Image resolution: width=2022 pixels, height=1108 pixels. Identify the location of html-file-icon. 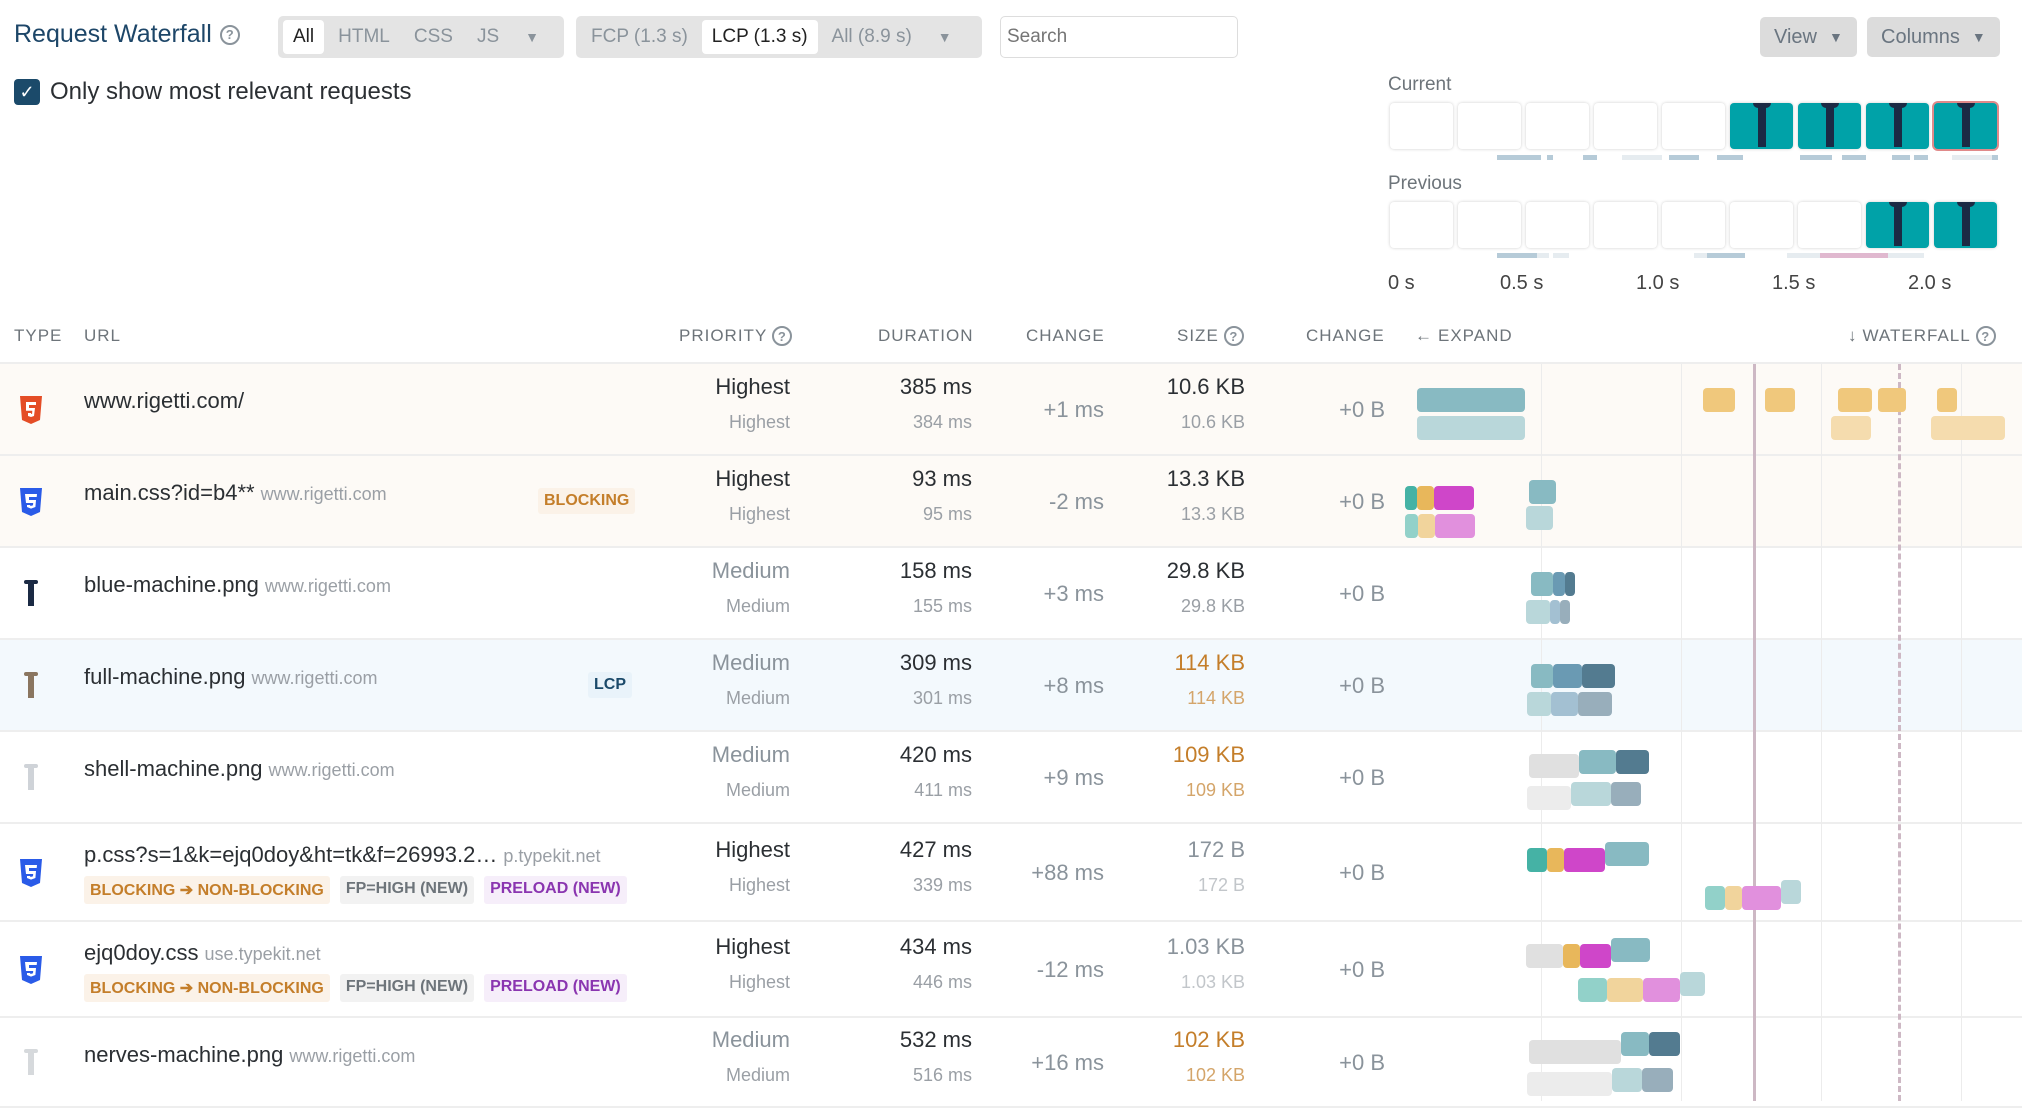
(31, 410).